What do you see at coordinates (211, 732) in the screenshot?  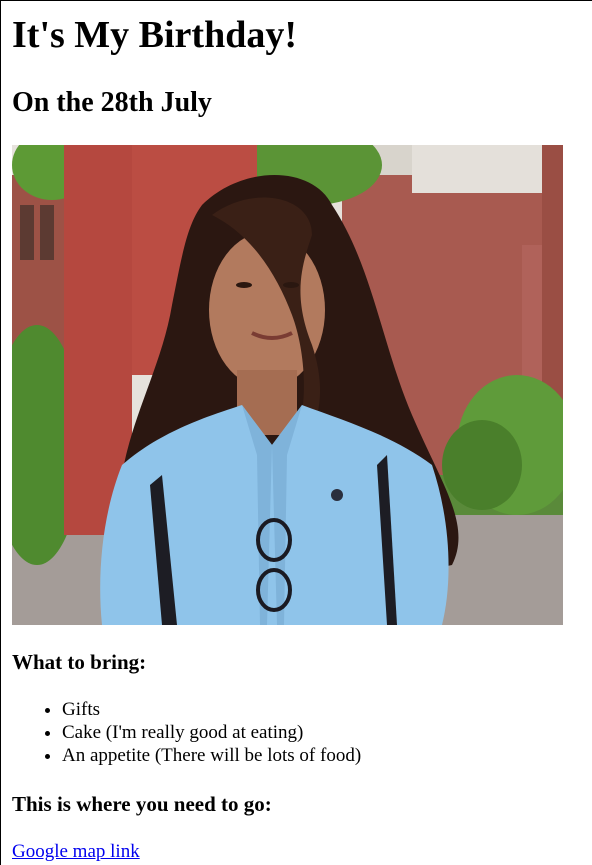 I see `list-item: Cake (I'm really good at eating)` at bounding box center [211, 732].